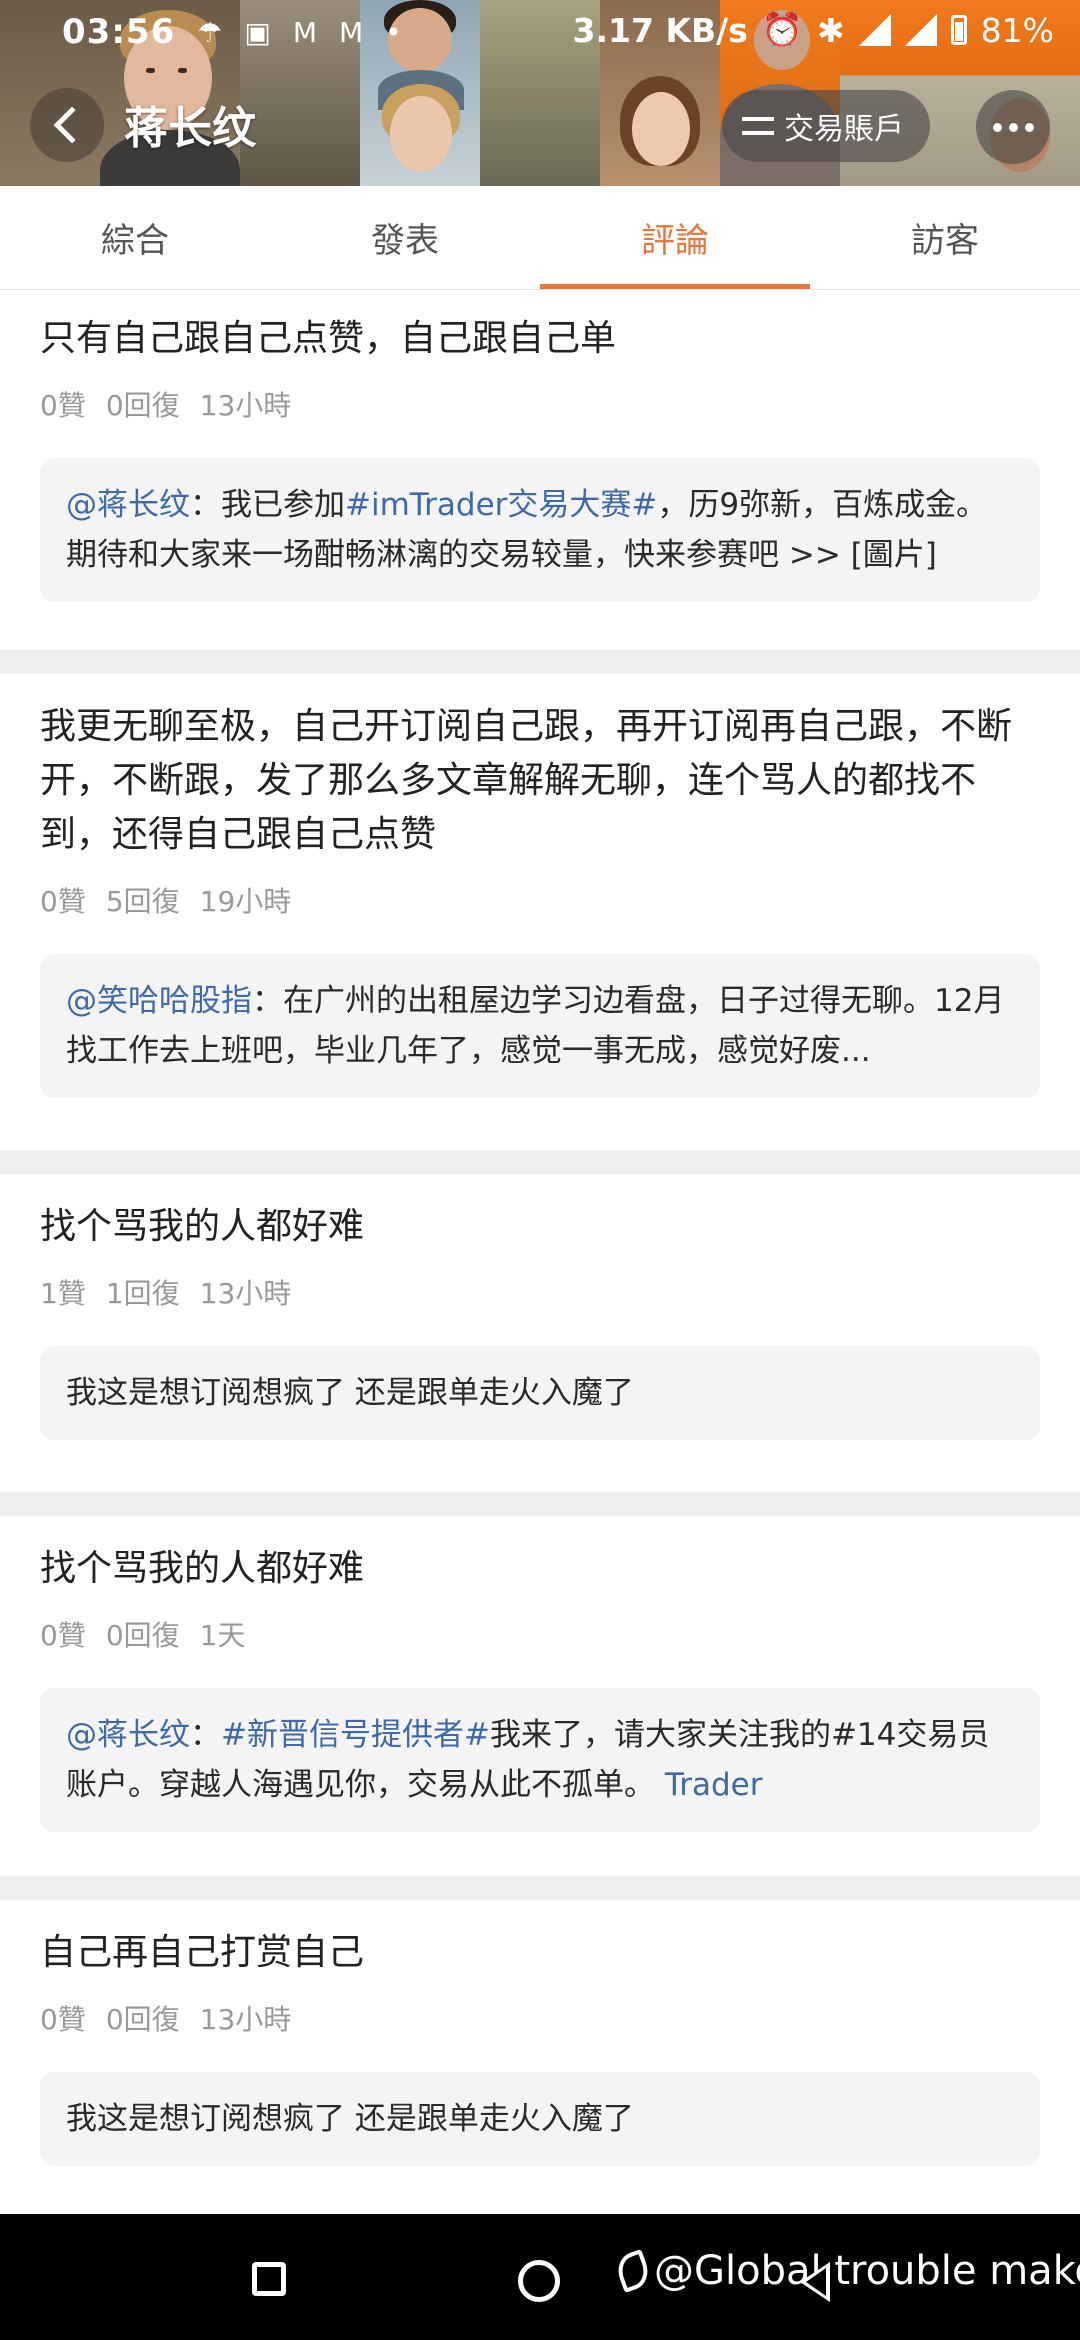 The height and width of the screenshot is (2340, 1080). What do you see at coordinates (1017, 30) in the screenshot?
I see `battery-percent: 81%` at bounding box center [1017, 30].